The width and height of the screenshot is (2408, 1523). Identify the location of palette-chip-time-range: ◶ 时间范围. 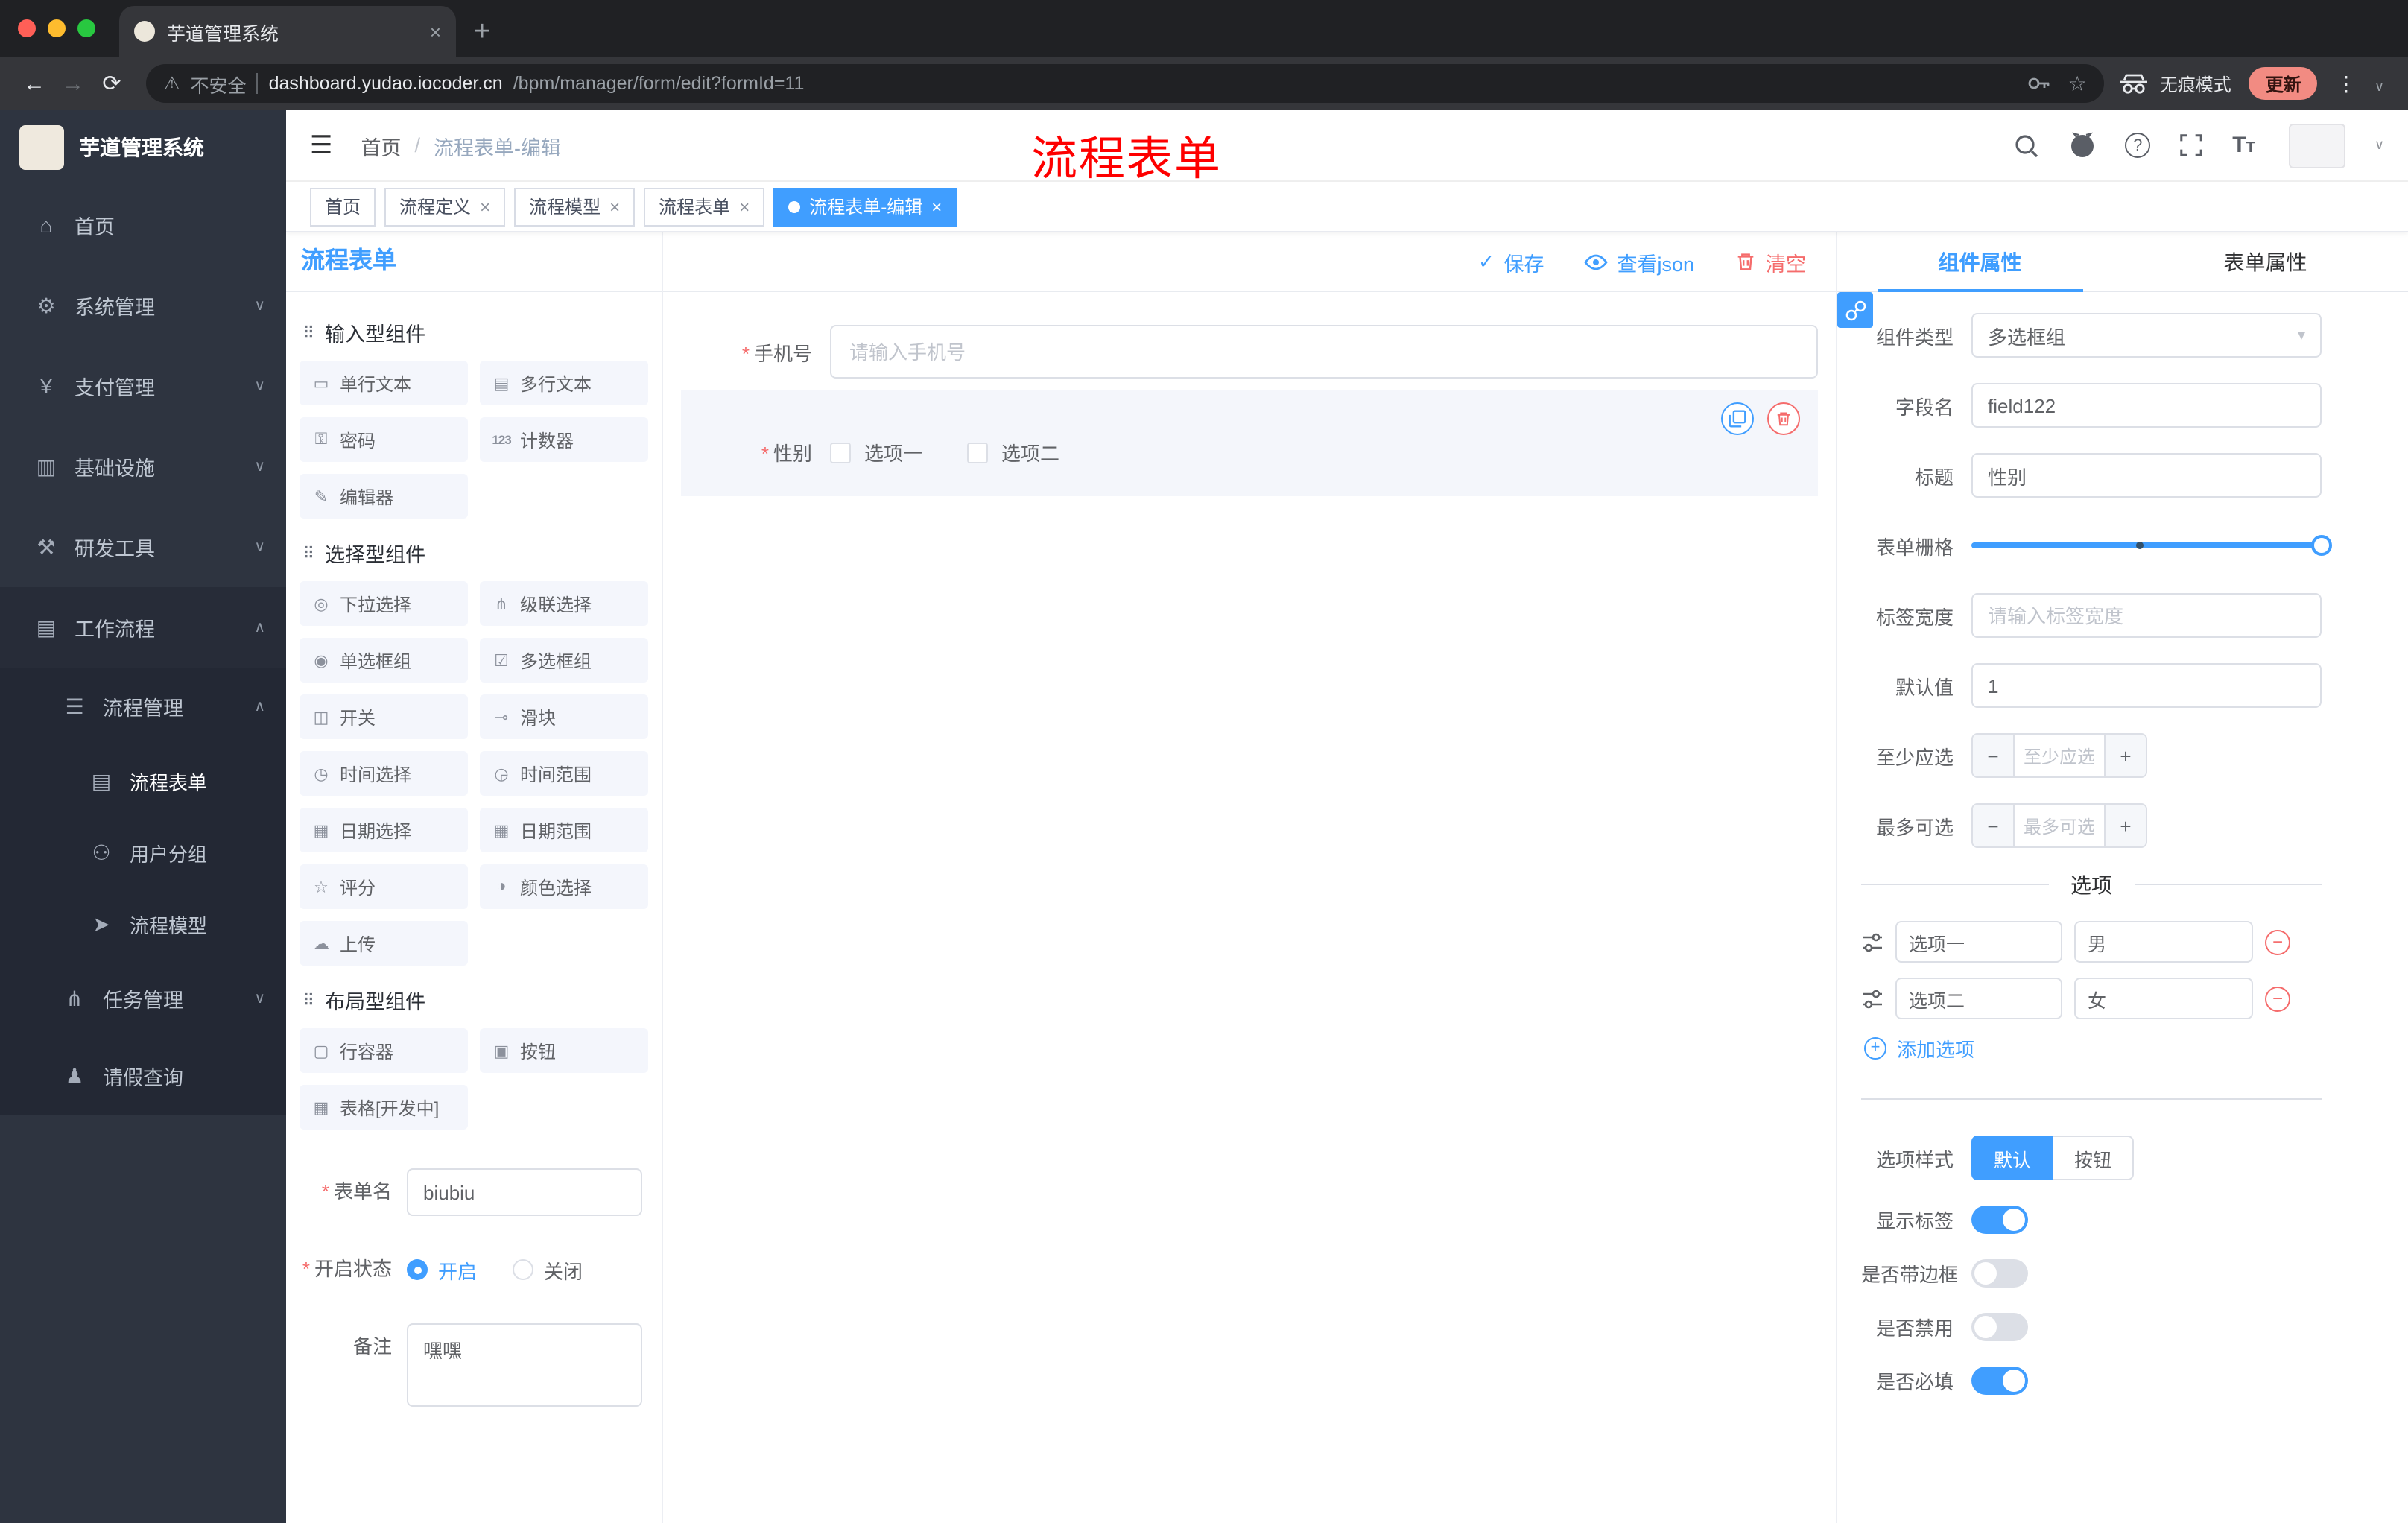
(564, 773).